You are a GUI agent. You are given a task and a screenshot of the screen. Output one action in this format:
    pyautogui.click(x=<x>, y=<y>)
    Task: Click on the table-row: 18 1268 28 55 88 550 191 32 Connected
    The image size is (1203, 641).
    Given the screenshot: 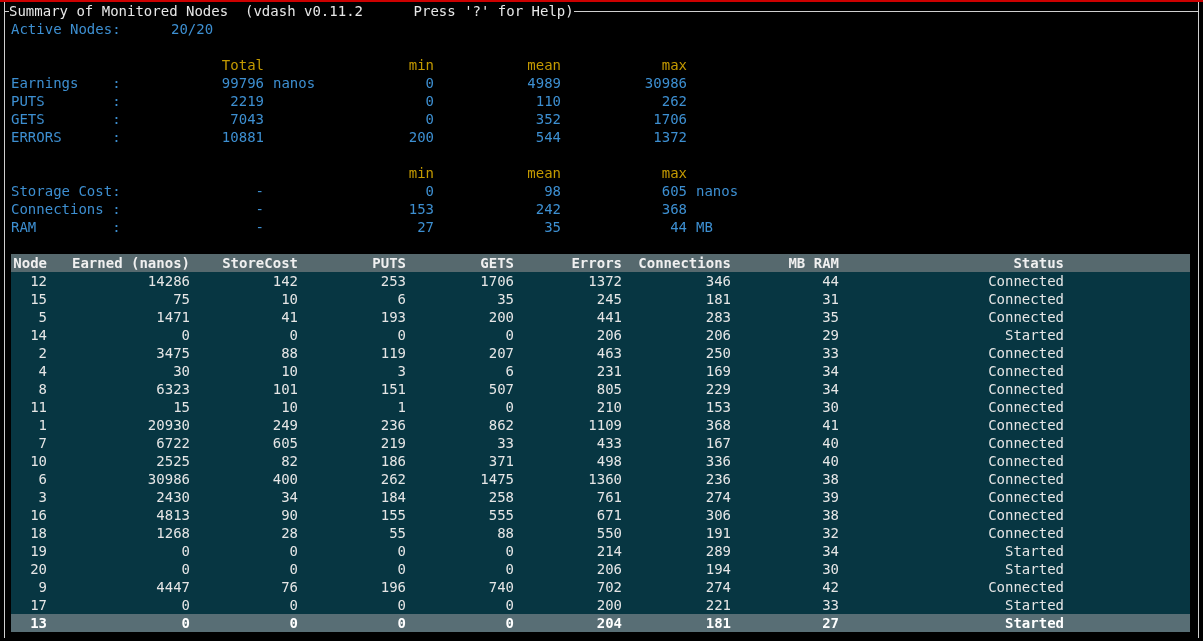 What is the action you would take?
    pyautogui.click(x=600, y=533)
    